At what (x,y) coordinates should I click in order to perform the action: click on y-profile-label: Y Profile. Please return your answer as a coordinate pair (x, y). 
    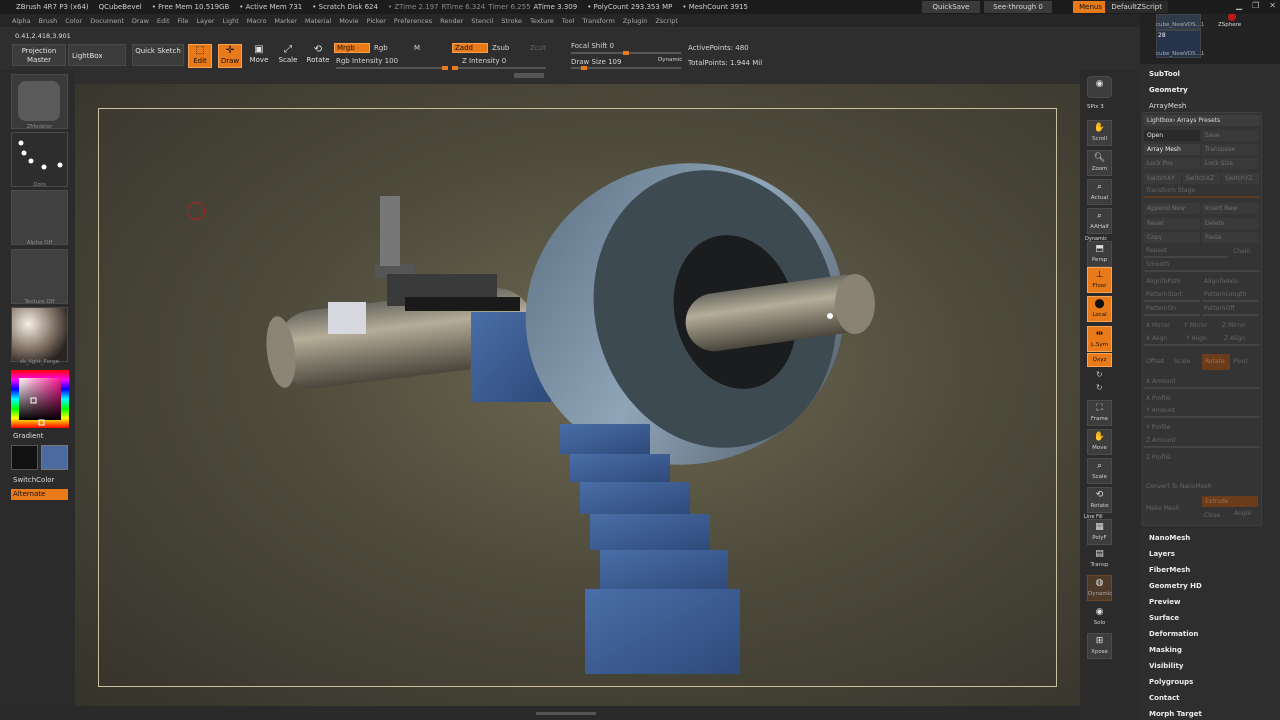
    Looking at the image, I should click on (1158, 427).